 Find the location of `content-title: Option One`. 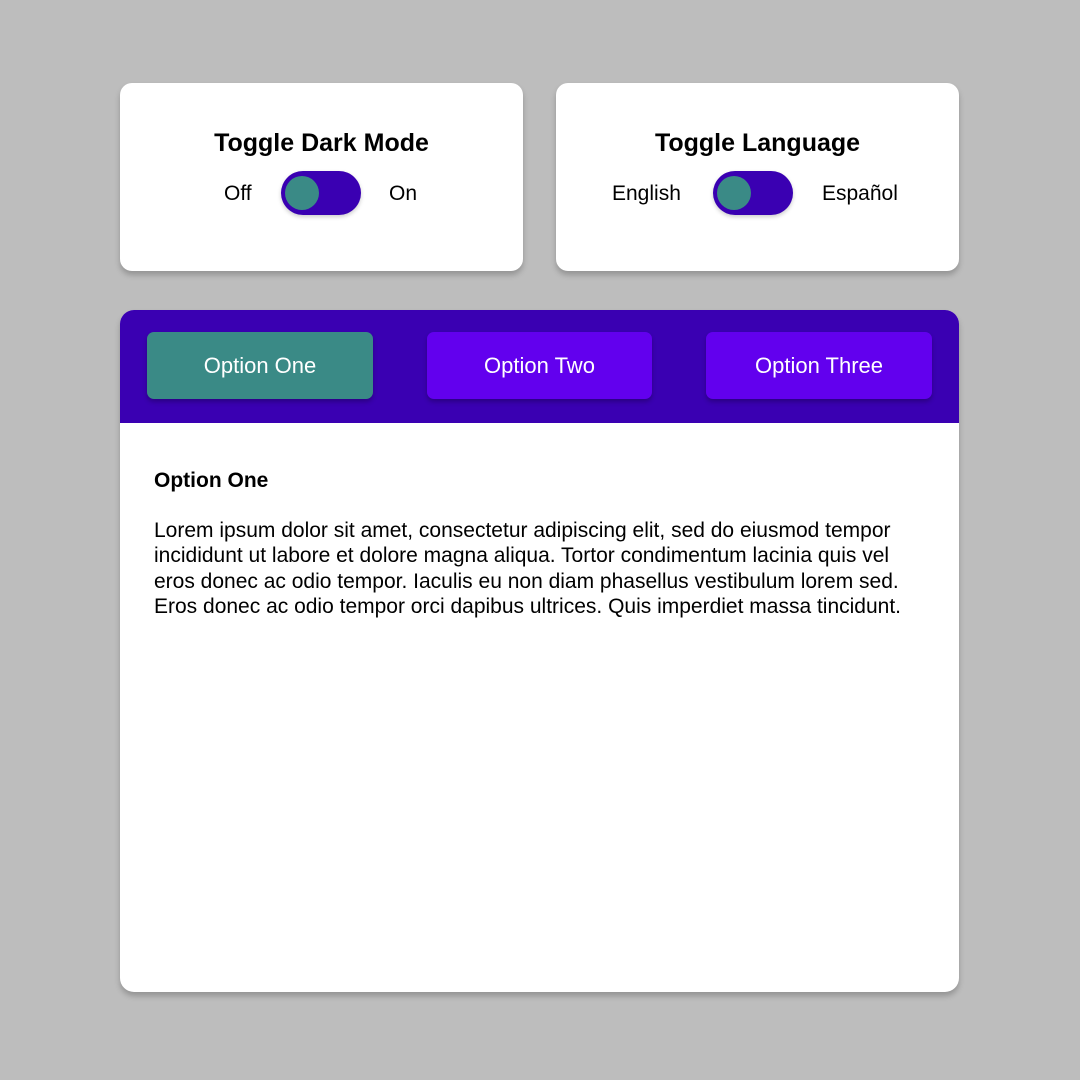

content-title: Option One is located at coordinates (211, 480).